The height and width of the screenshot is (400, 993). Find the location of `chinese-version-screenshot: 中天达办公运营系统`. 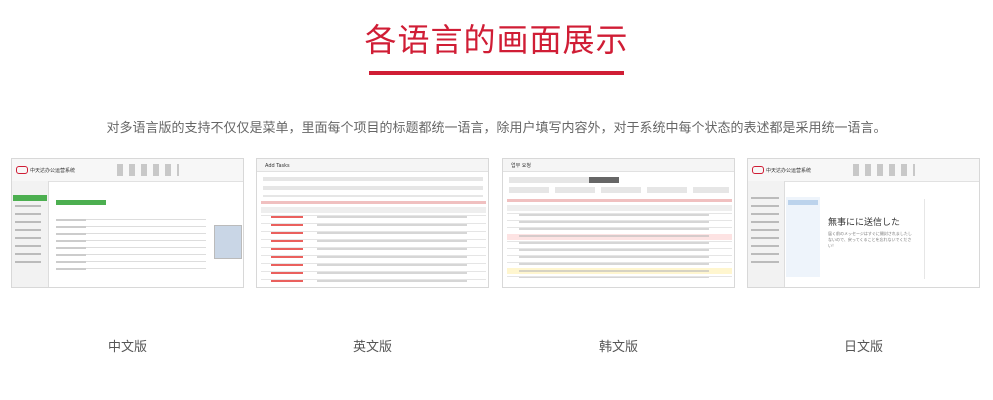

chinese-version-screenshot: 中天达办公运营系统 is located at coordinates (127, 223).